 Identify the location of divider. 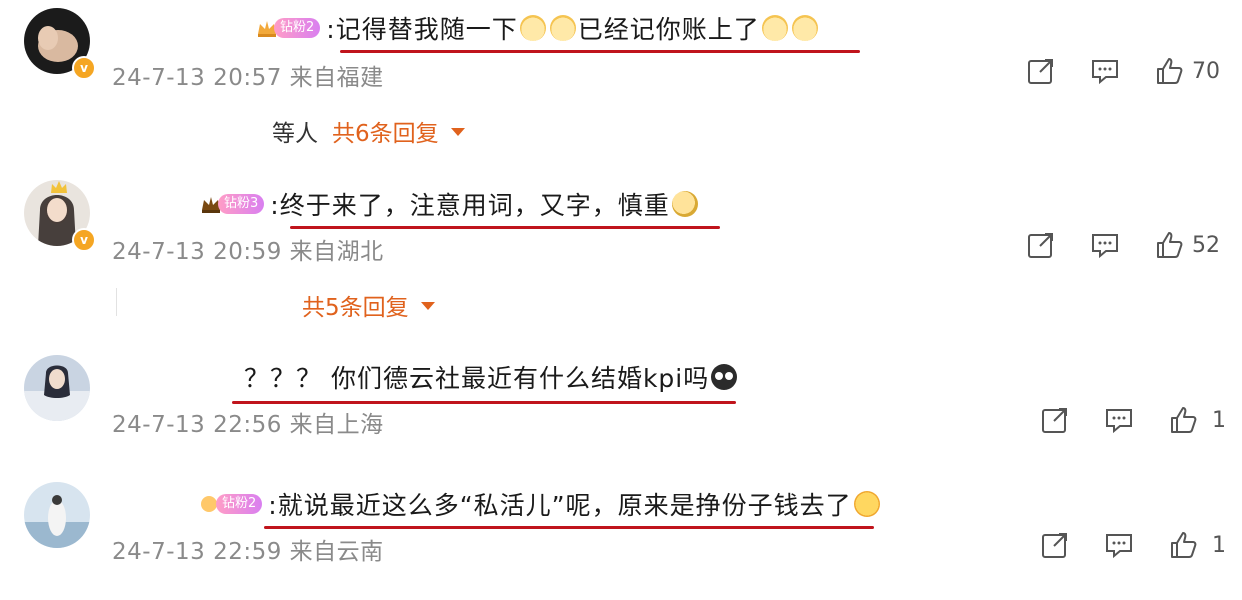
(116, 302).